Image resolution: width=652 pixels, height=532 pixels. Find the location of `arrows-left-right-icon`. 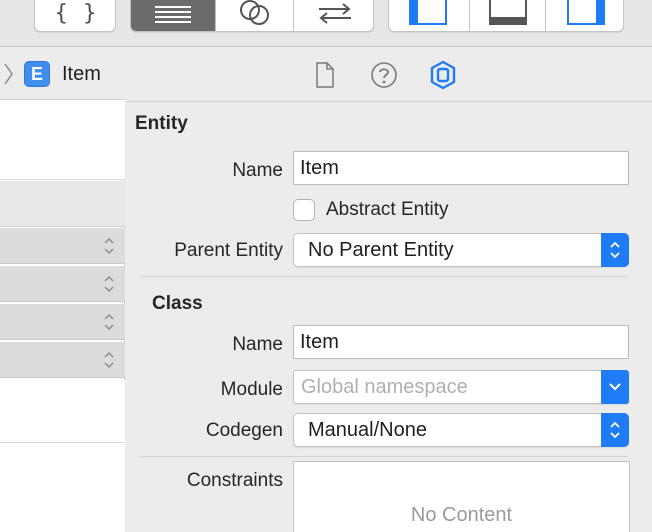

arrows-left-right-icon is located at coordinates (334, 13).